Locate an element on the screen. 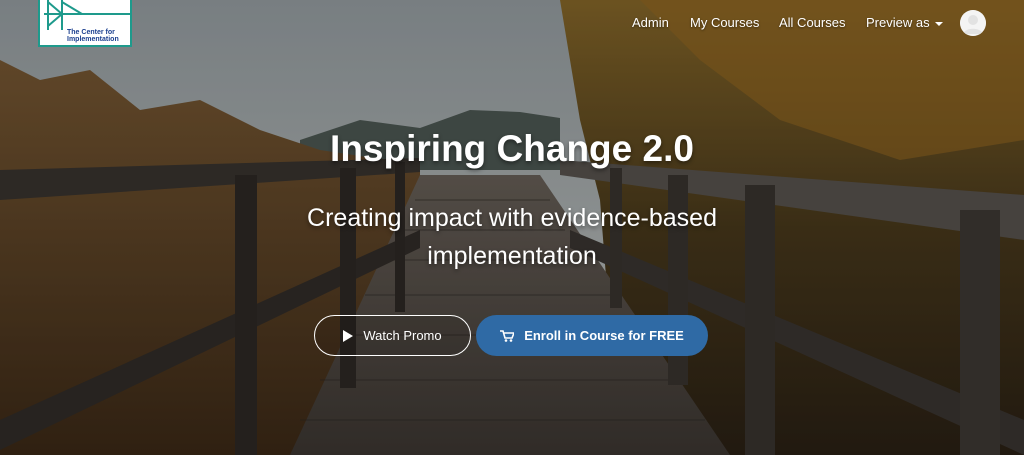 Image resolution: width=1024 pixels, height=455 pixels. play-icon is located at coordinates (348, 335).